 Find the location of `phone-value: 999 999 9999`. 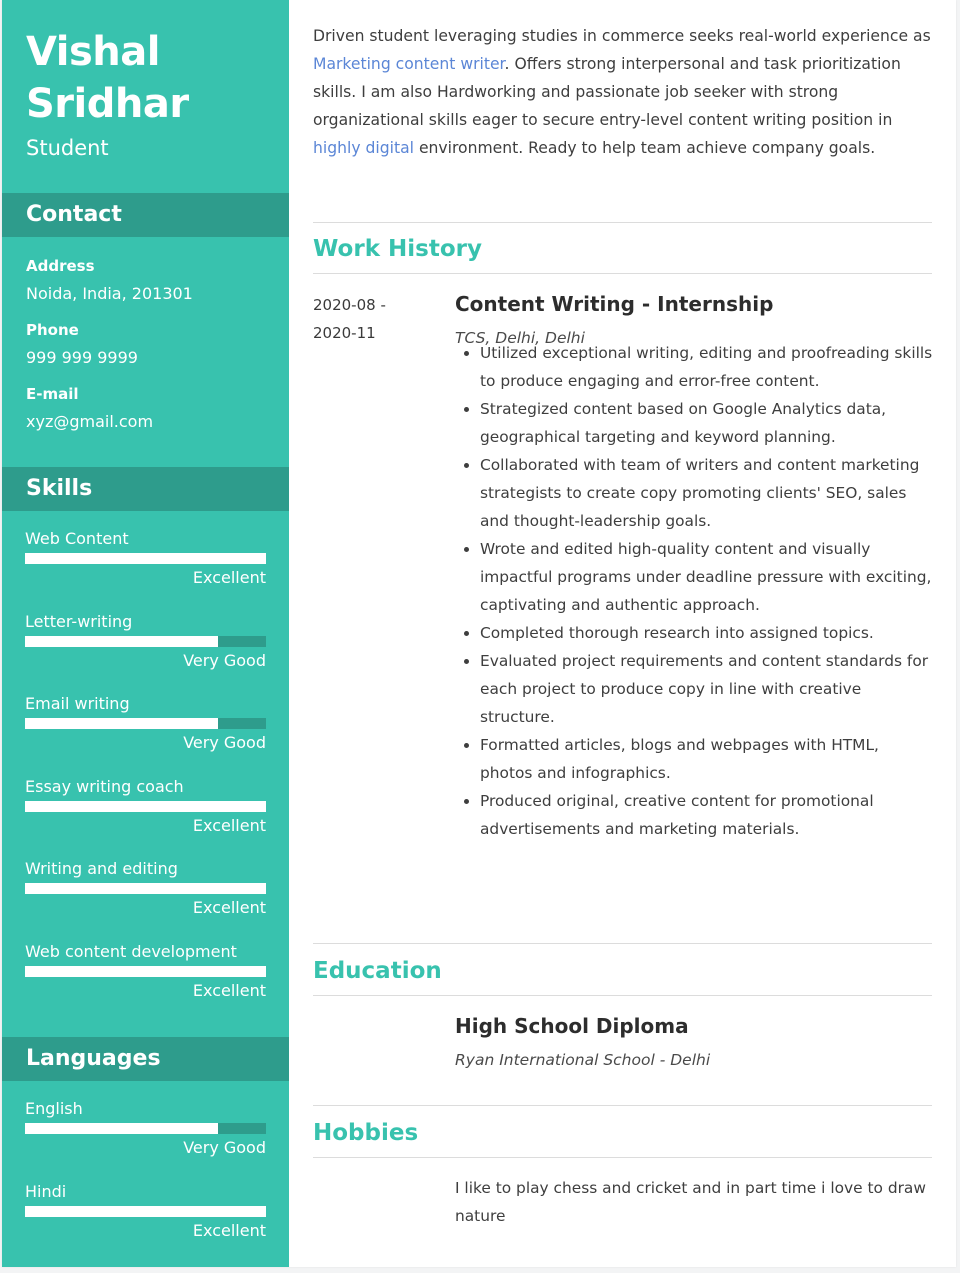

phone-value: 999 999 9999 is located at coordinates (82, 357).